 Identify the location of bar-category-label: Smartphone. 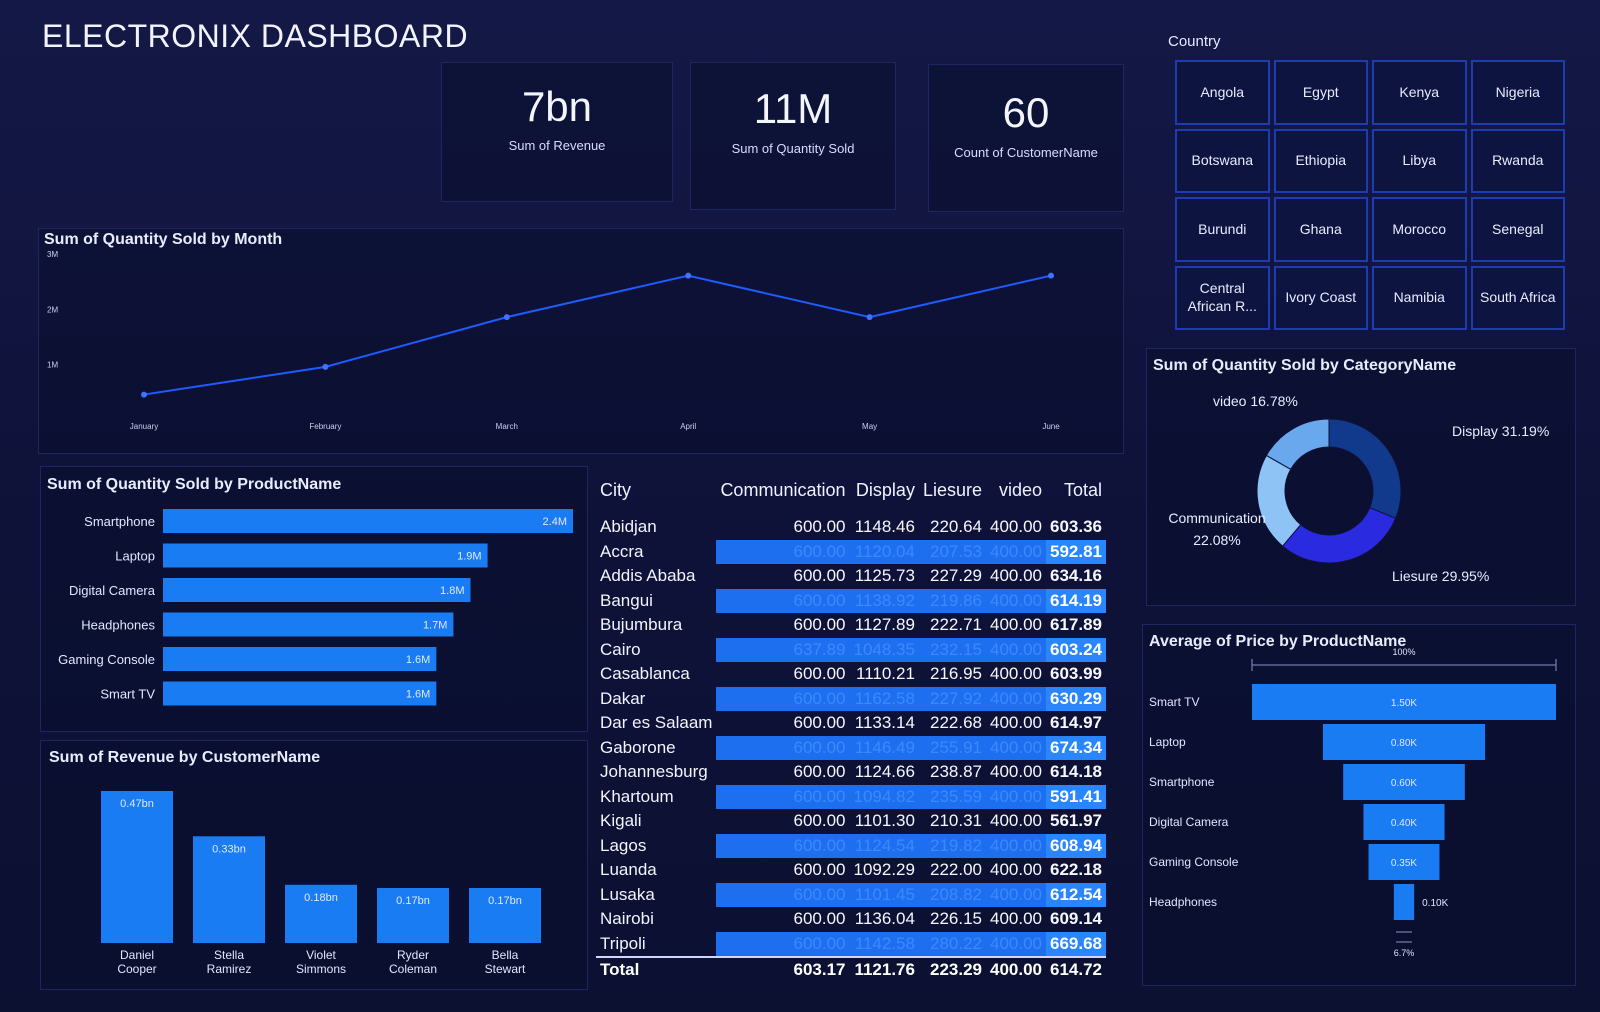
(119, 521).